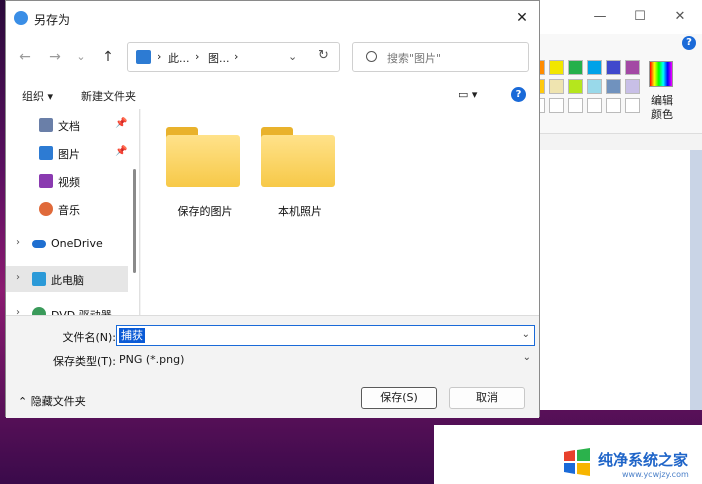  I want to click on filename-input: 捕获 ⌄, so click(325, 335).